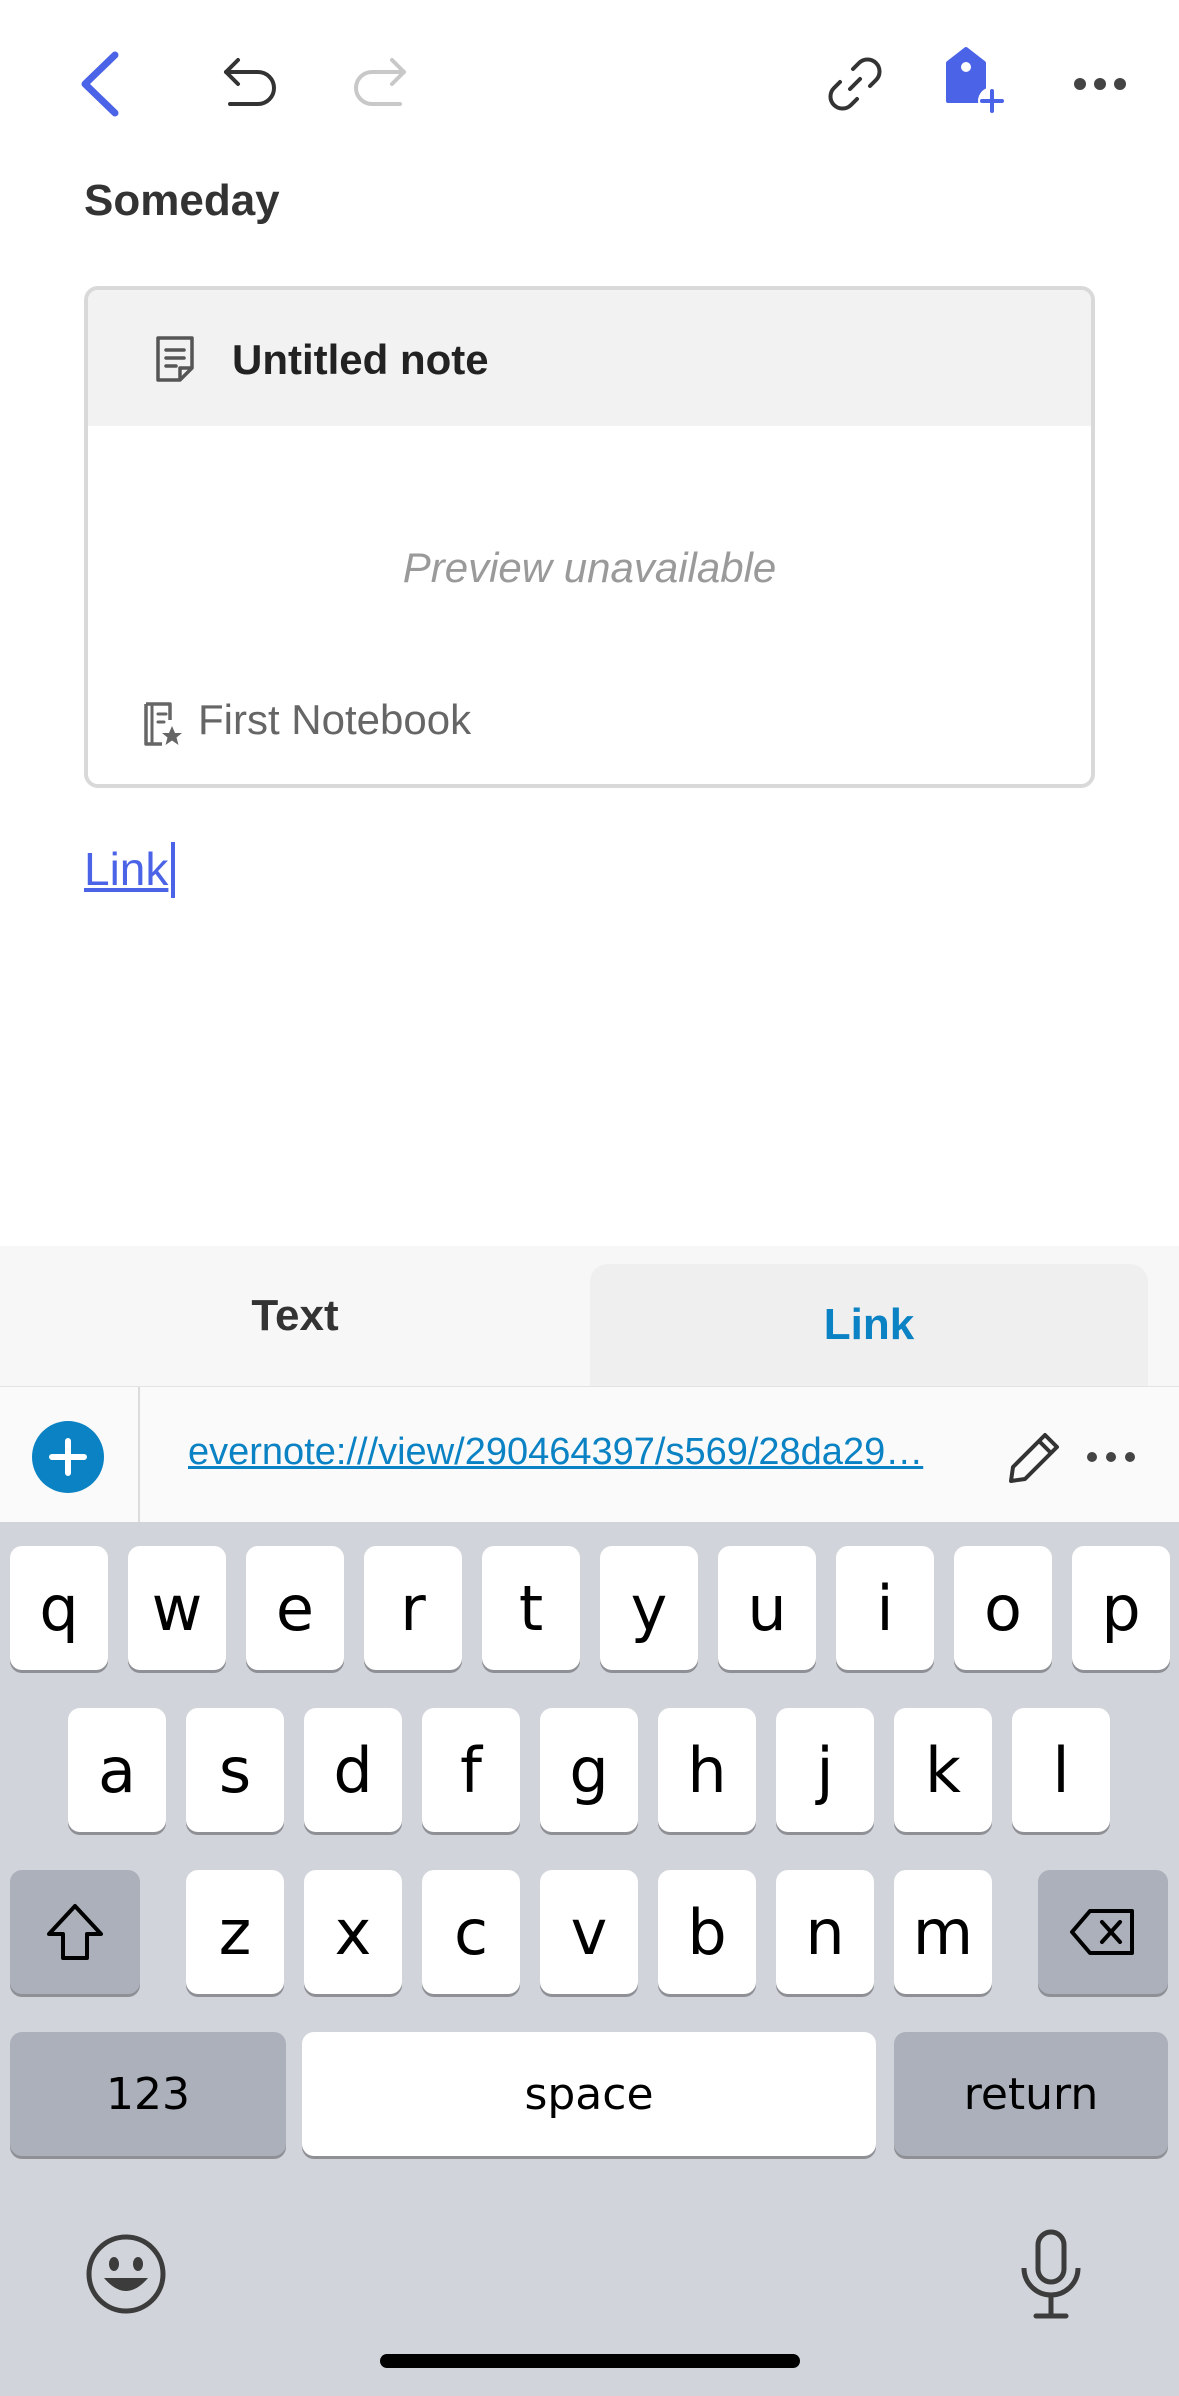  I want to click on key-j: j, so click(825, 1770).